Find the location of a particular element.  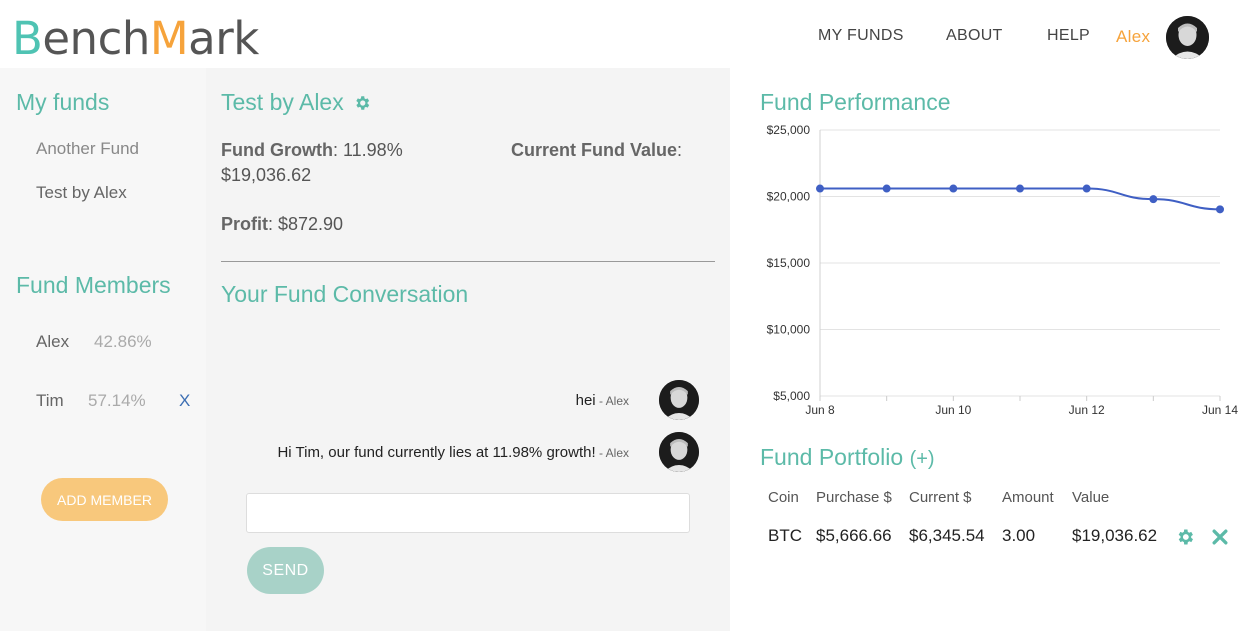

current-fund-value-amount: $19,036.62 is located at coordinates (266, 175).